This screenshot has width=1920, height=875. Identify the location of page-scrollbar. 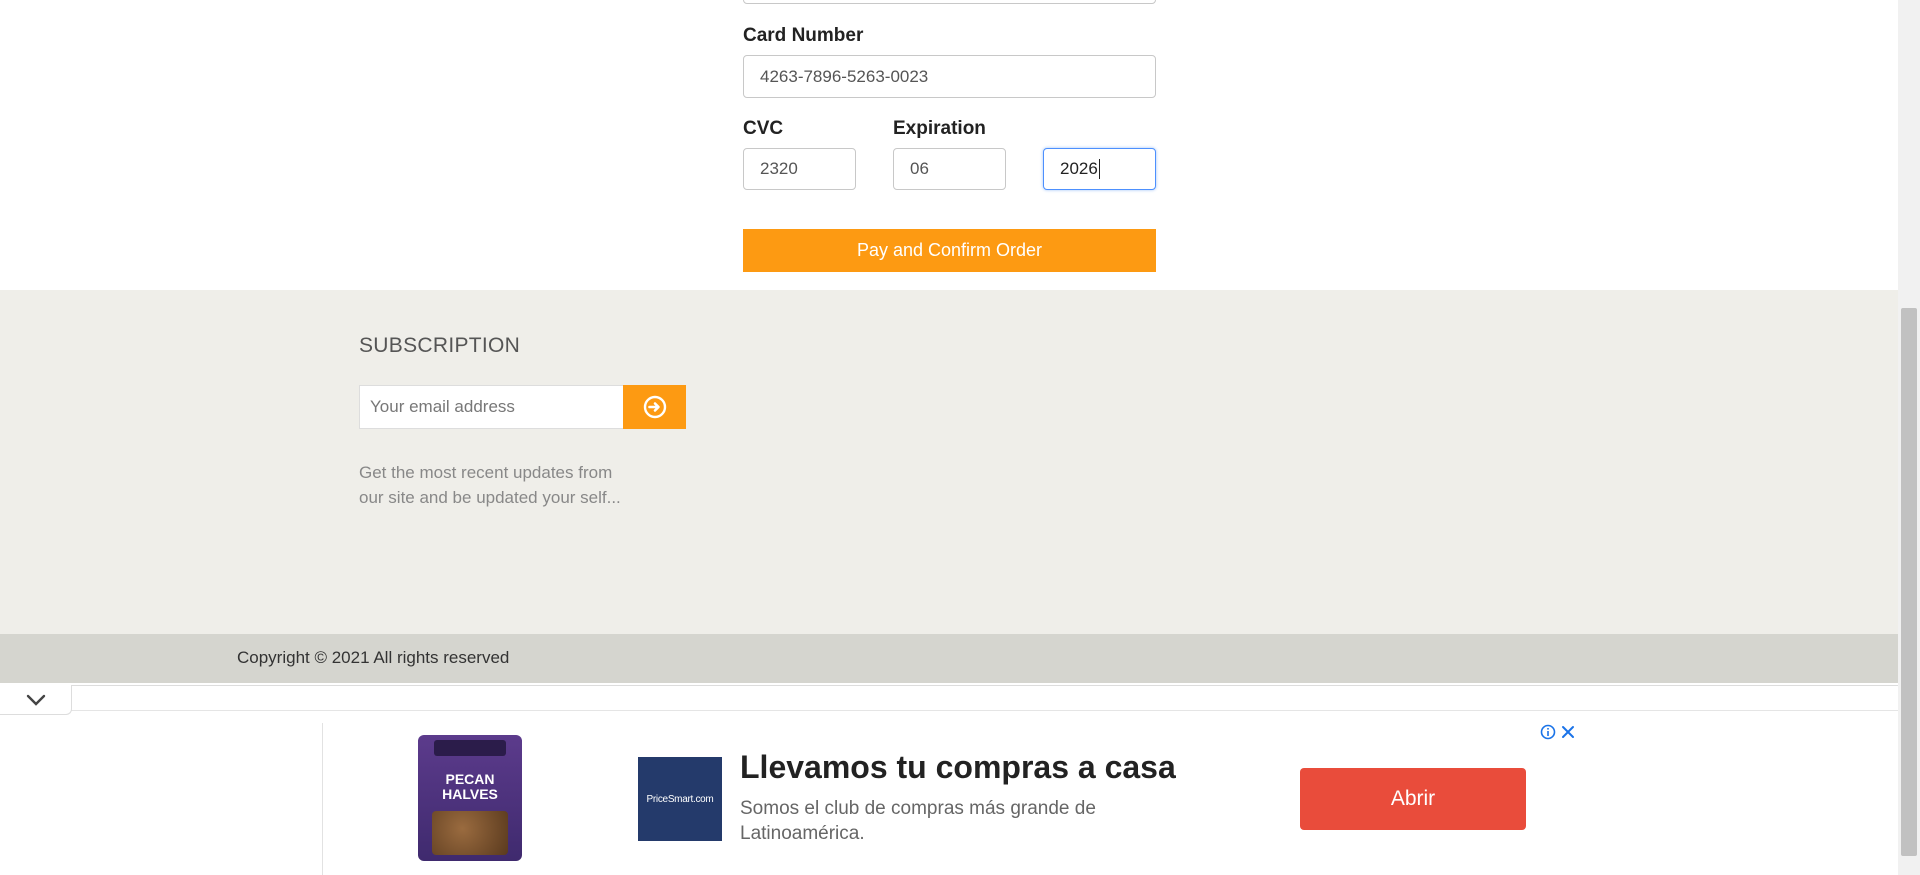
(1909, 437).